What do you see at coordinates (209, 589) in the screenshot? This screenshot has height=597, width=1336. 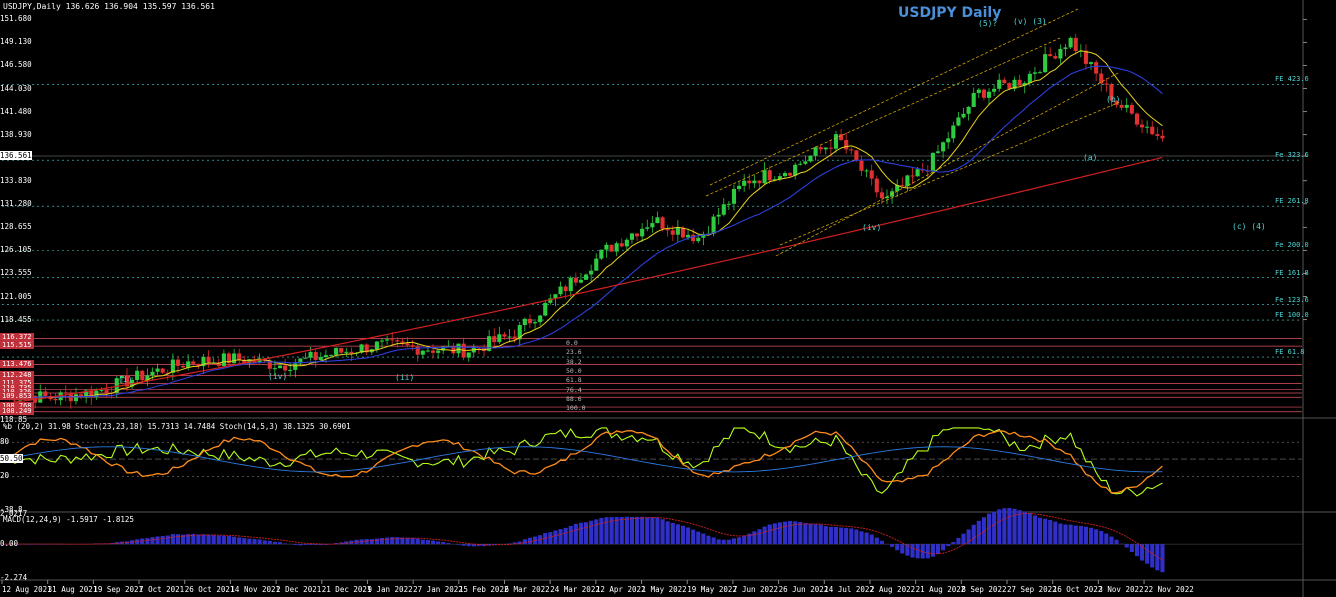 I see `date-tick-label: 26 Oct 2021` at bounding box center [209, 589].